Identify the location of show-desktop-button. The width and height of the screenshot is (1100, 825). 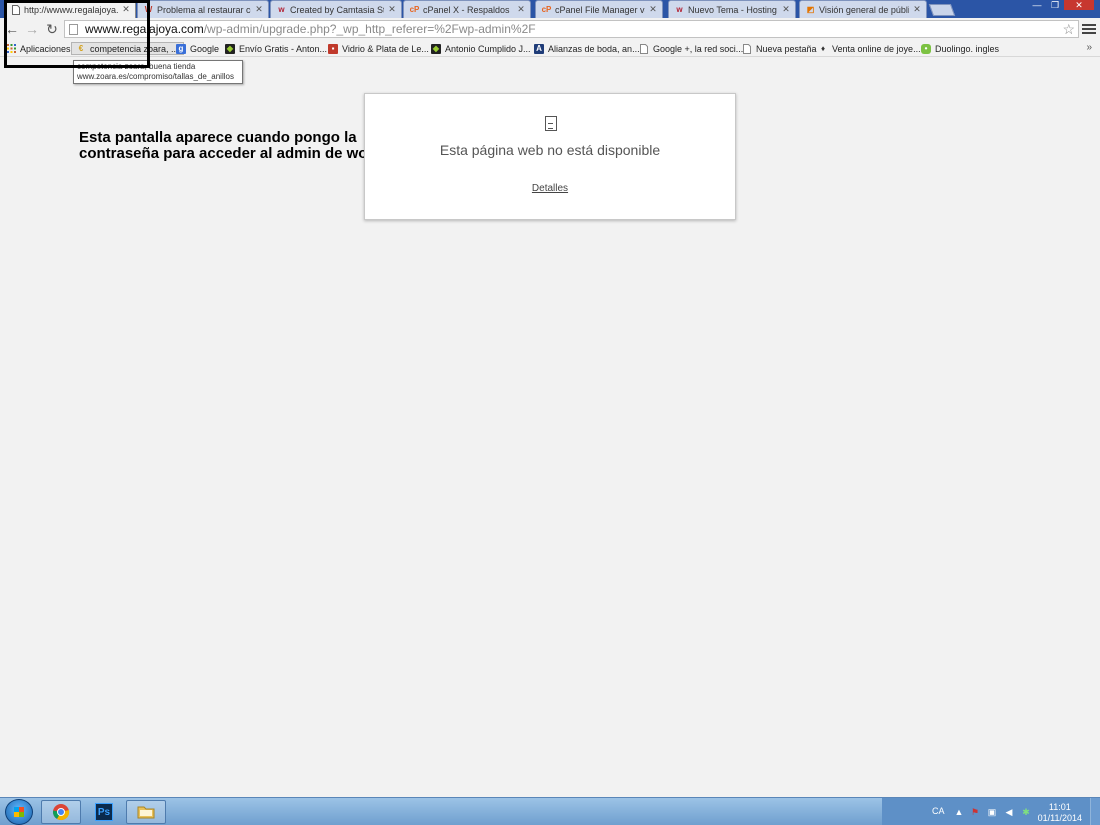
(1095, 811).